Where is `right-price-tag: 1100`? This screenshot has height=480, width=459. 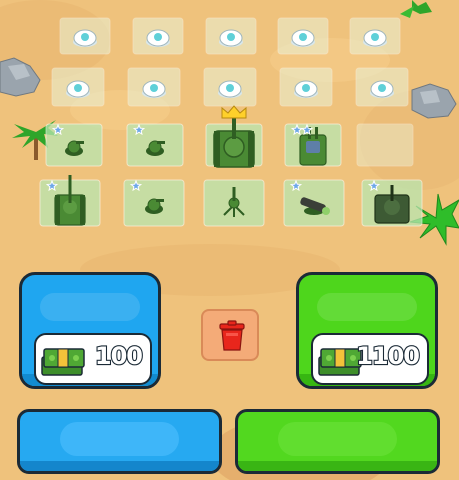
right-price-tag: 1100 is located at coordinates (370, 359).